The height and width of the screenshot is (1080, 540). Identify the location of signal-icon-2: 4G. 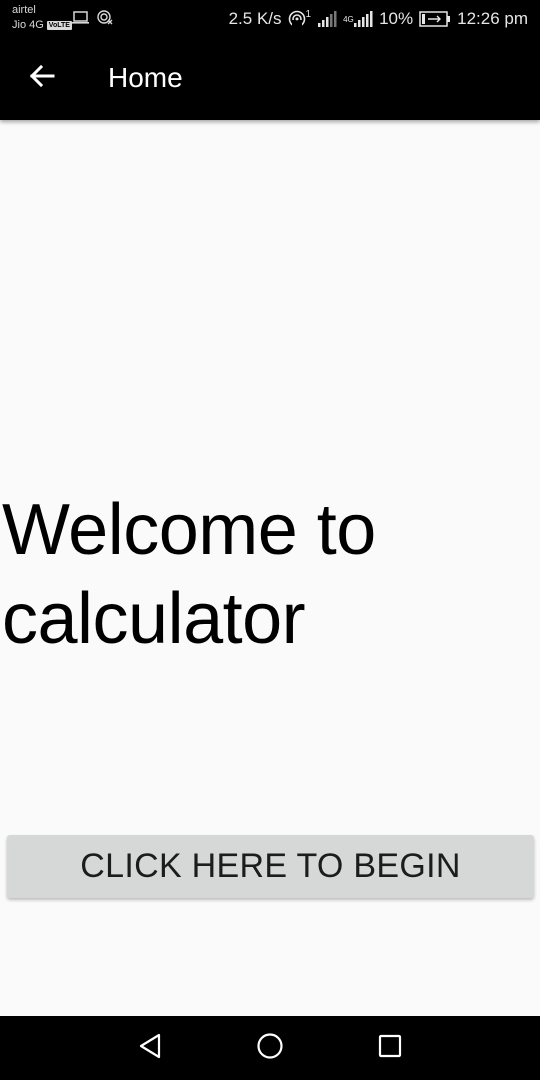
(358, 19).